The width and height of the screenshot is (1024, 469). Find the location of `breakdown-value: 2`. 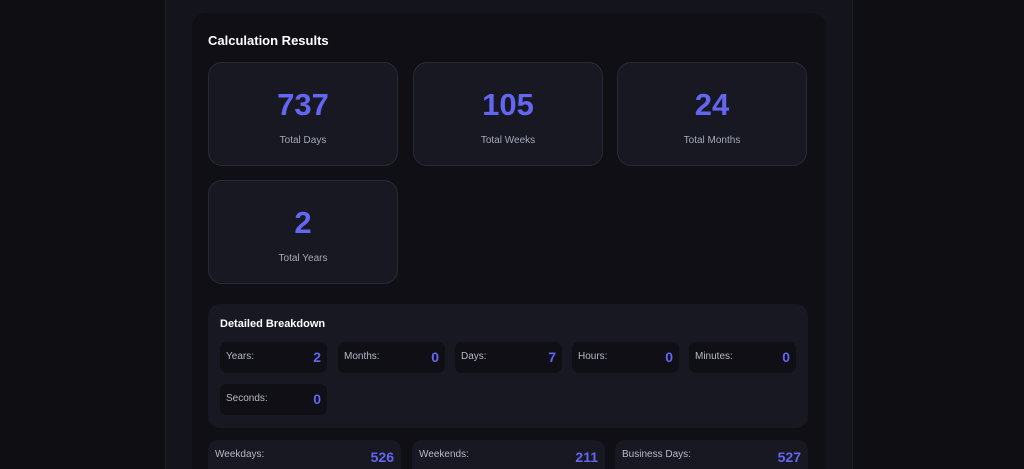

breakdown-value: 2 is located at coordinates (317, 357).